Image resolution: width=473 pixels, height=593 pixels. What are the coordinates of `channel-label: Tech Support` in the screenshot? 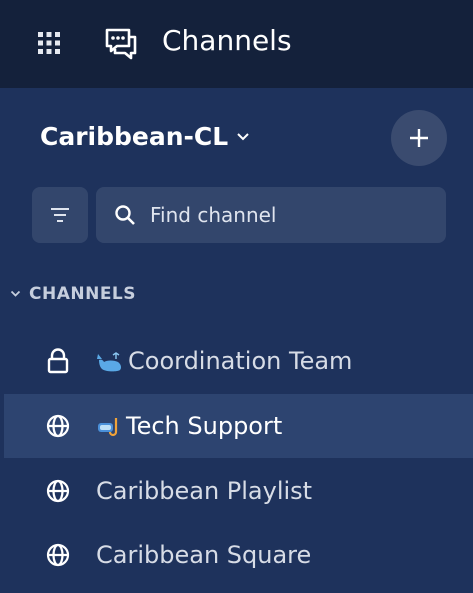 It's located at (189, 426).